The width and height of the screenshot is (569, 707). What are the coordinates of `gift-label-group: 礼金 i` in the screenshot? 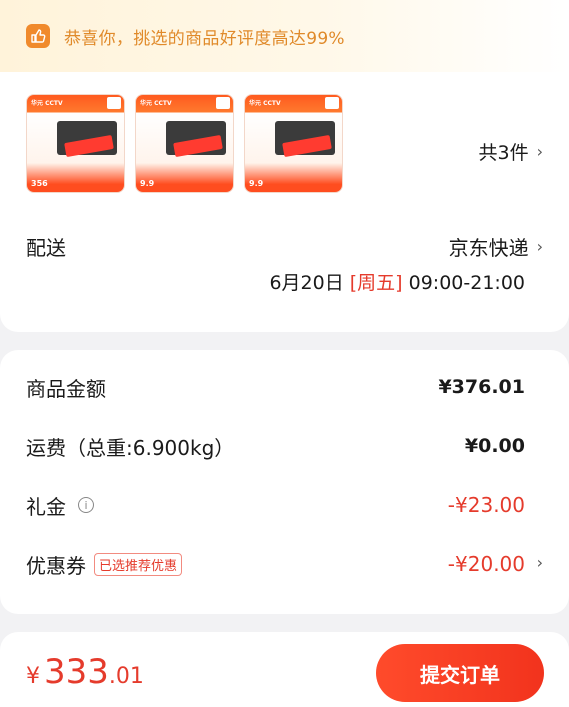 It's located at (60, 505).